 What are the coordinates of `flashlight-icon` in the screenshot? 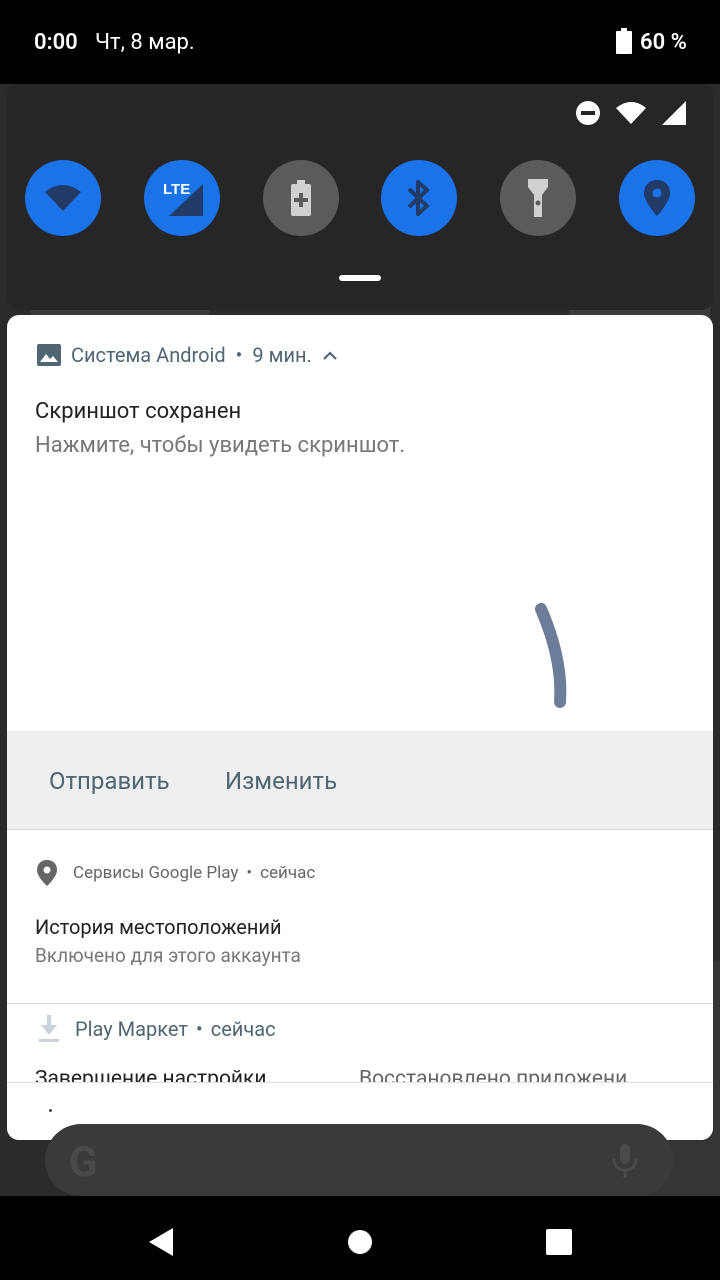 It's located at (538, 198).